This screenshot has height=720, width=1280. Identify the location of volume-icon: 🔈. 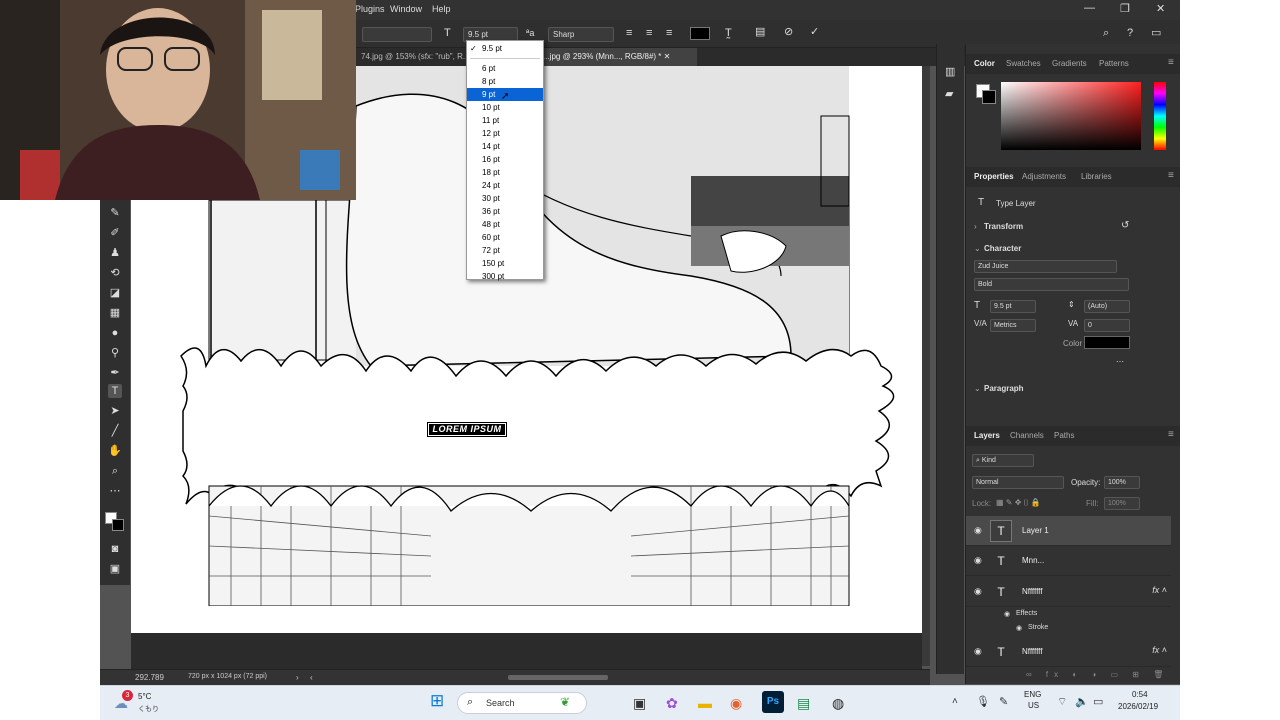
(1082, 701).